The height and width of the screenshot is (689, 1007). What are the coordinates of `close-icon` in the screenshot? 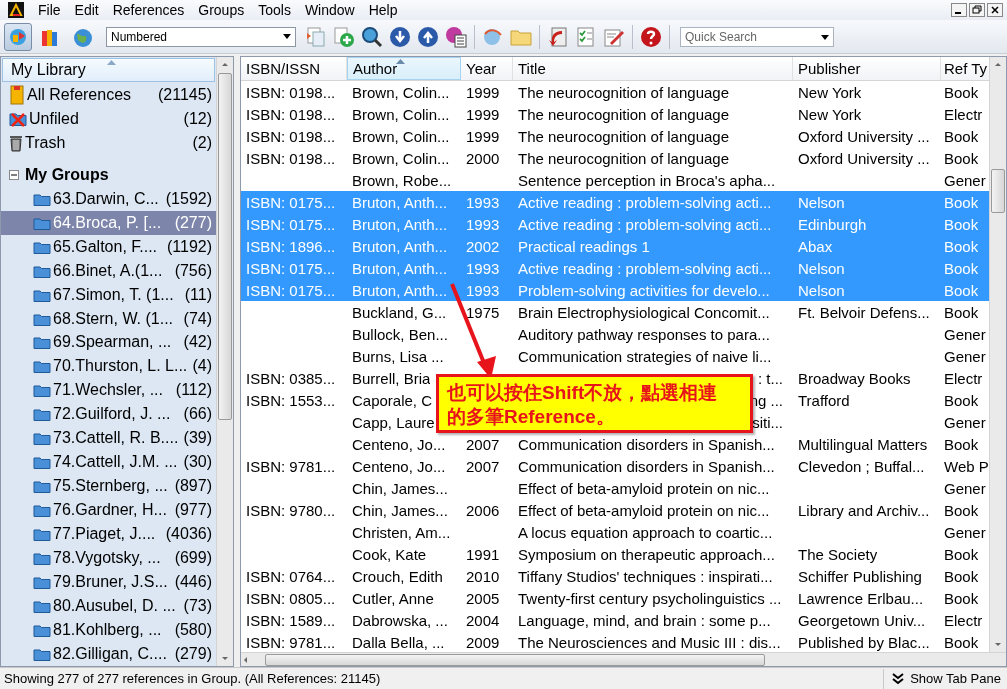 It's located at (995, 10).